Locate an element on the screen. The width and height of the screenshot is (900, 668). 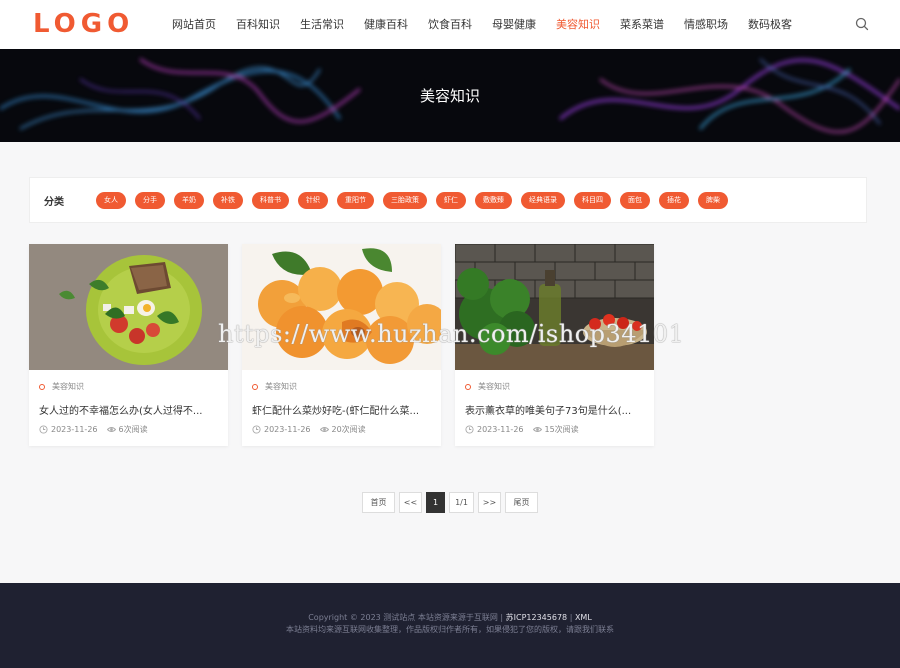
site-logo: LOGO is located at coordinates (83, 24).